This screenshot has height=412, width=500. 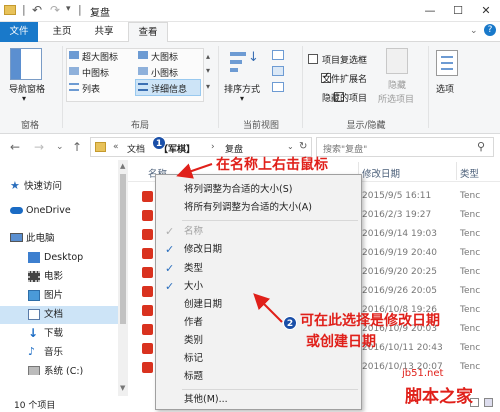 I want to click on annotation-arrows, so click(x=229, y=243).